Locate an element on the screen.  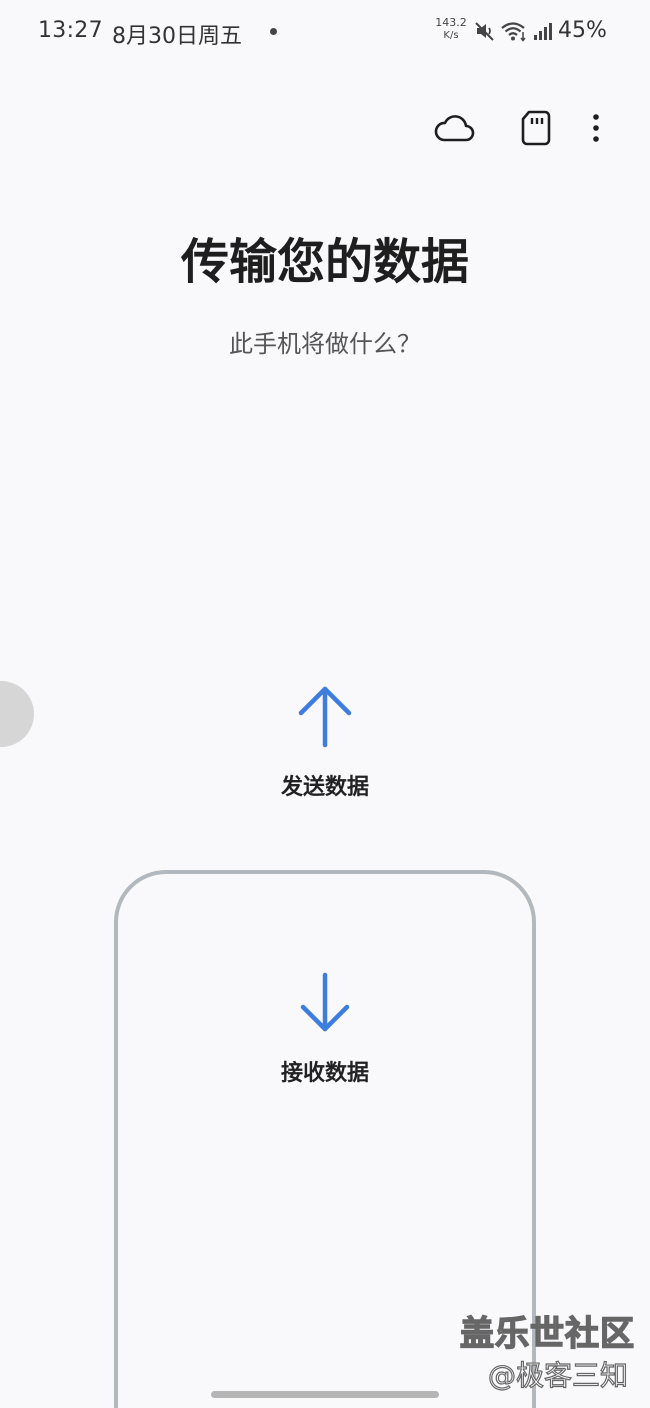
send-data-label: 发送数据 is located at coordinates (324, 787).